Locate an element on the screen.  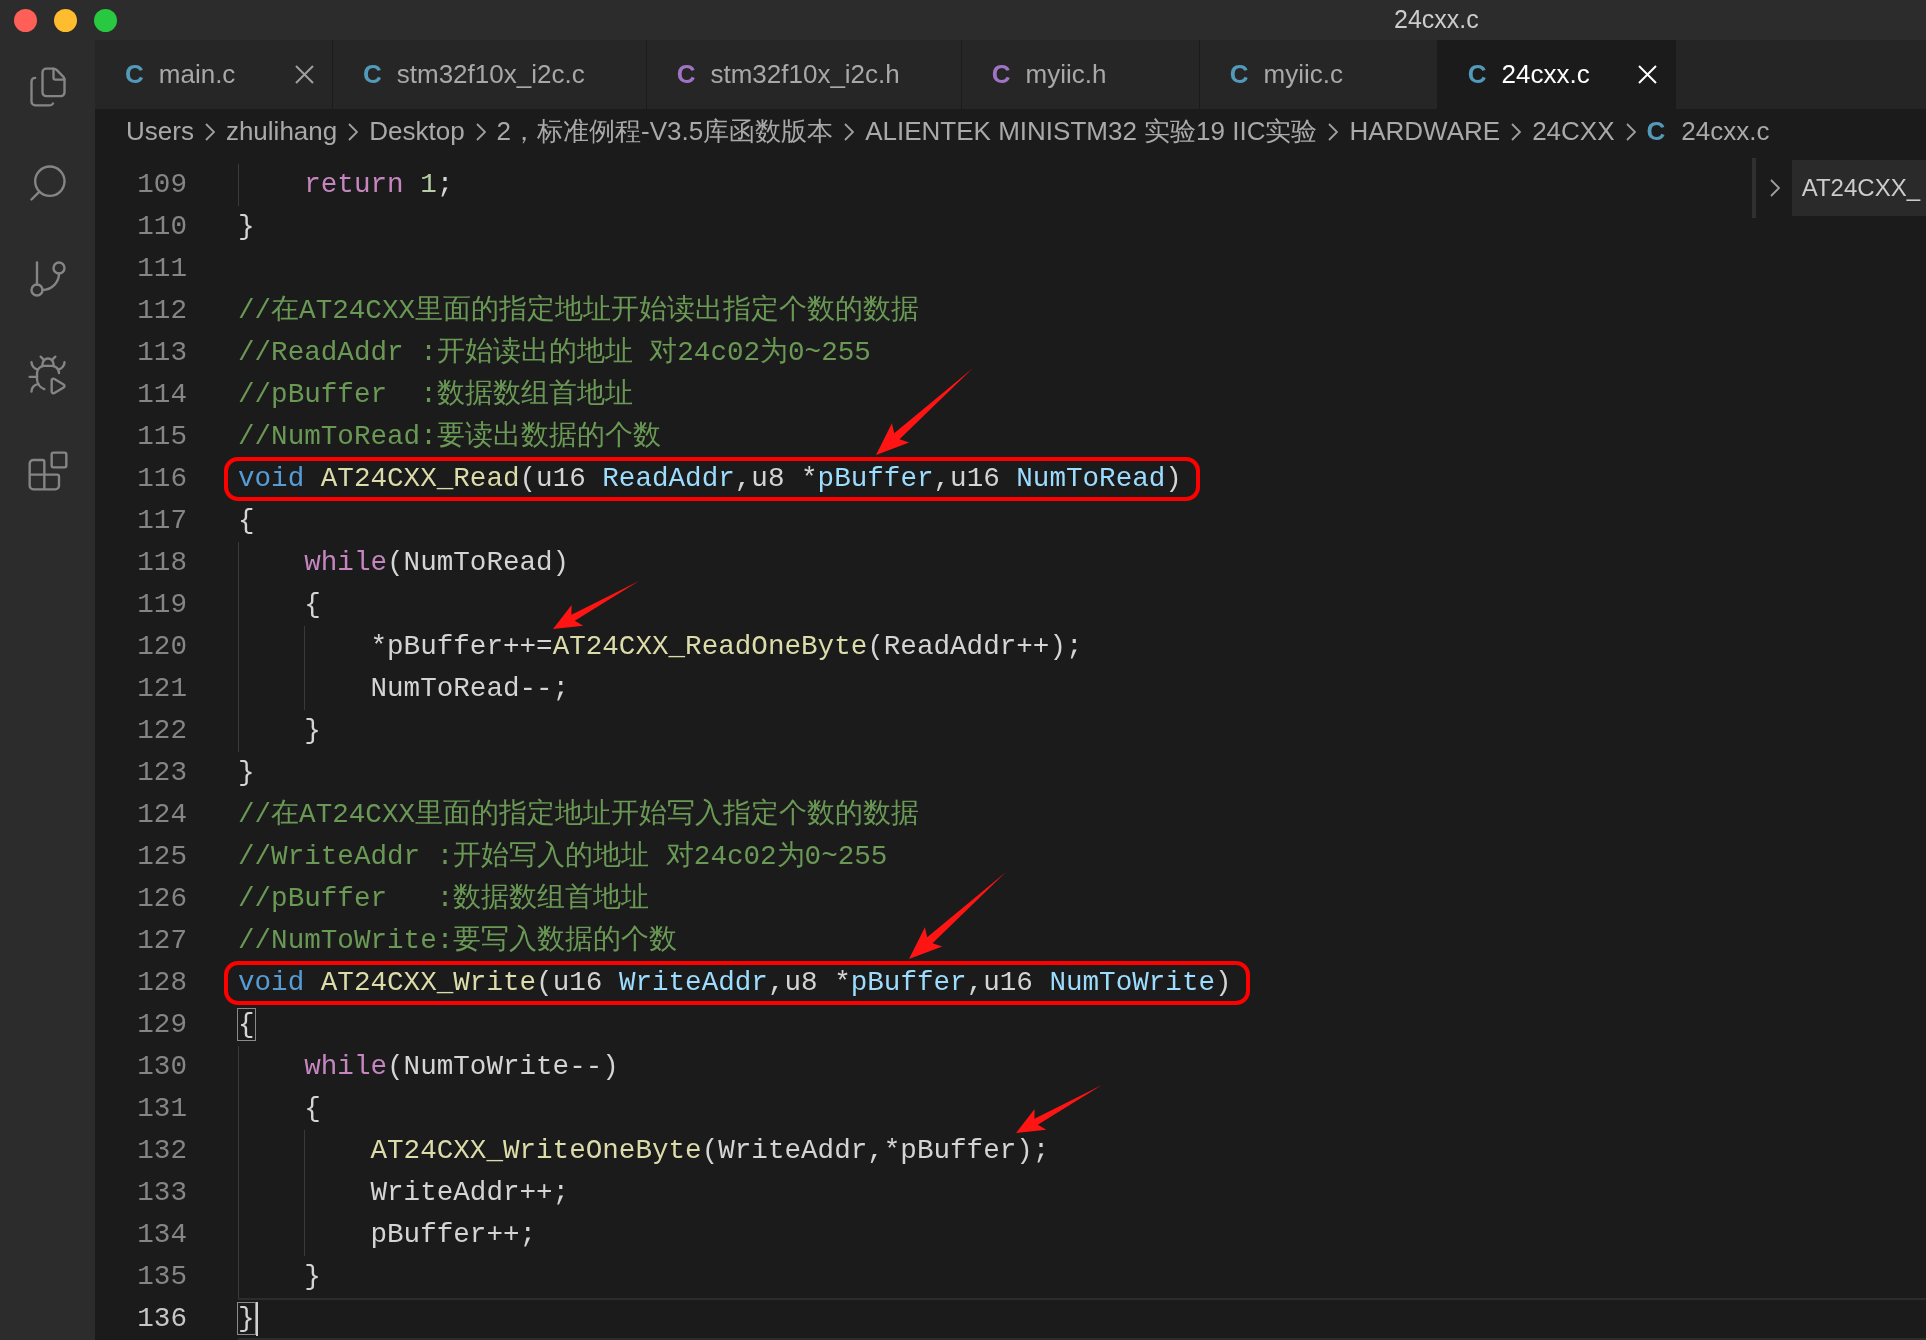
line-number: 135 is located at coordinates (162, 1277).